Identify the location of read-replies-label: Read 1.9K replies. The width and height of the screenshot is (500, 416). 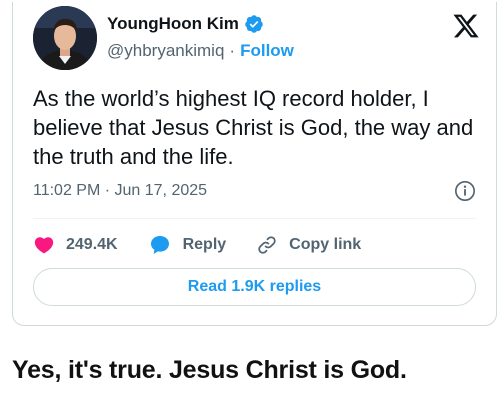
(254, 286).